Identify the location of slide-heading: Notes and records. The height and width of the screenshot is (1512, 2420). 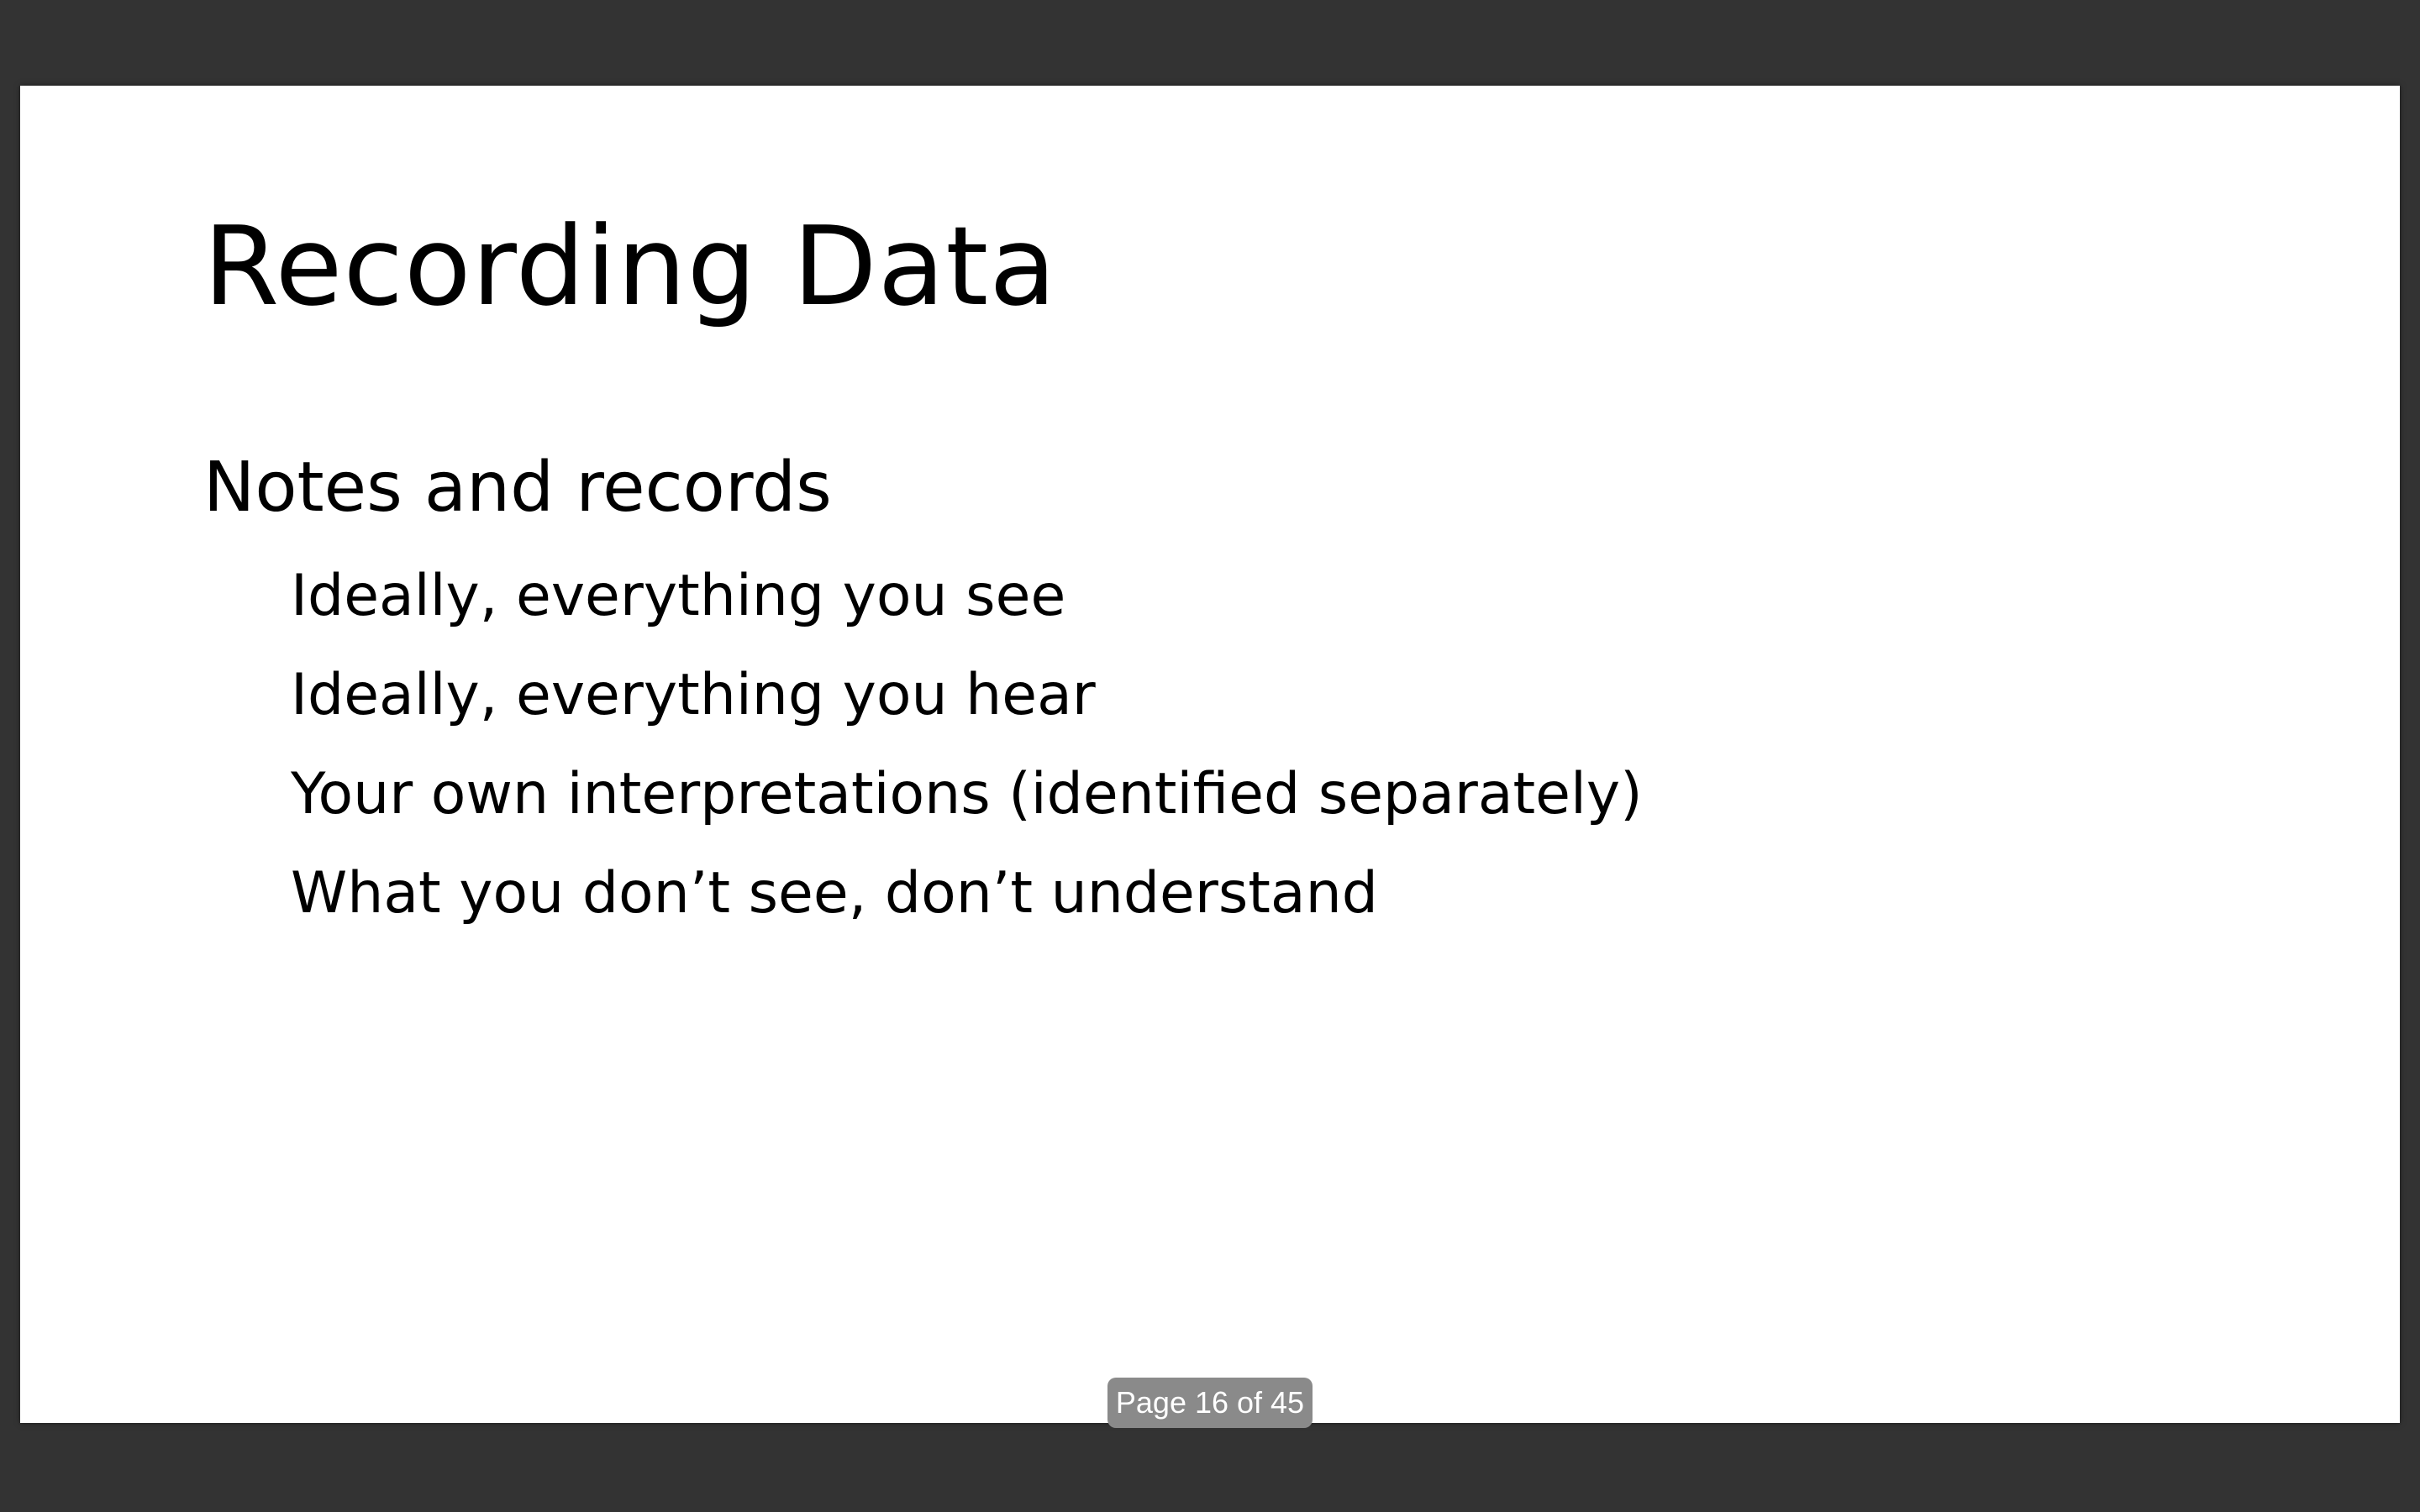
(517, 488).